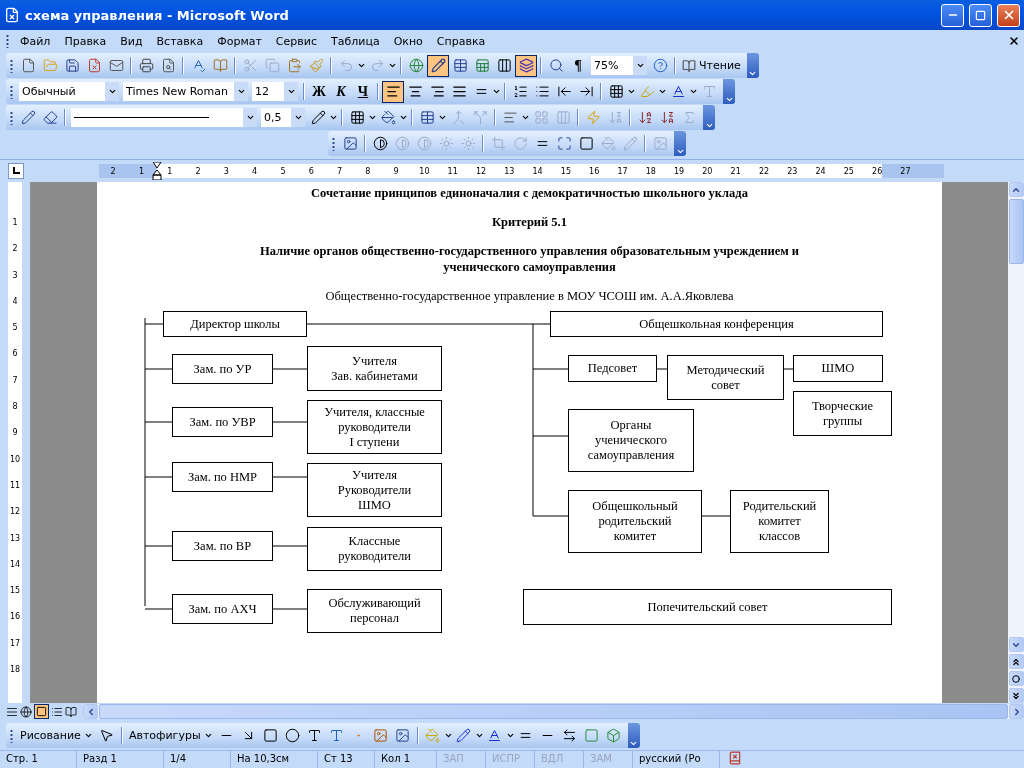 This screenshot has height=768, width=1024. I want to click on save-icon, so click(72, 65).